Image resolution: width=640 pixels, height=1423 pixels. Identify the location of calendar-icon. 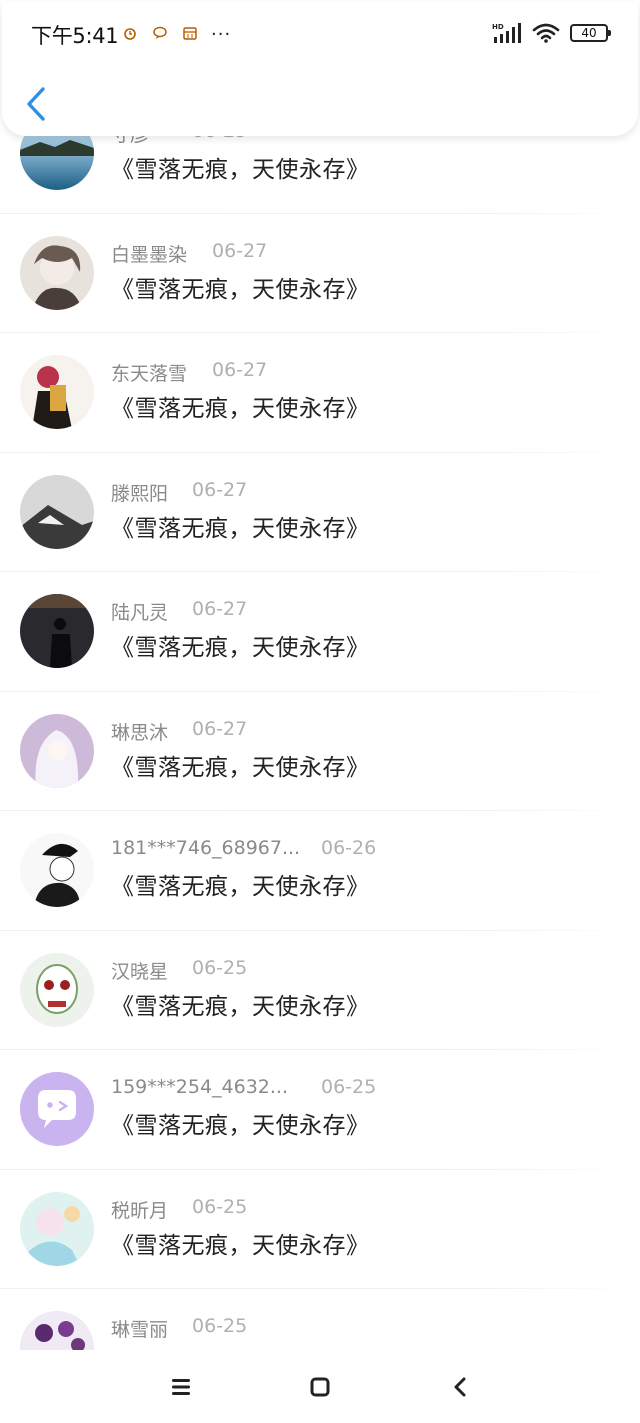
(190, 33).